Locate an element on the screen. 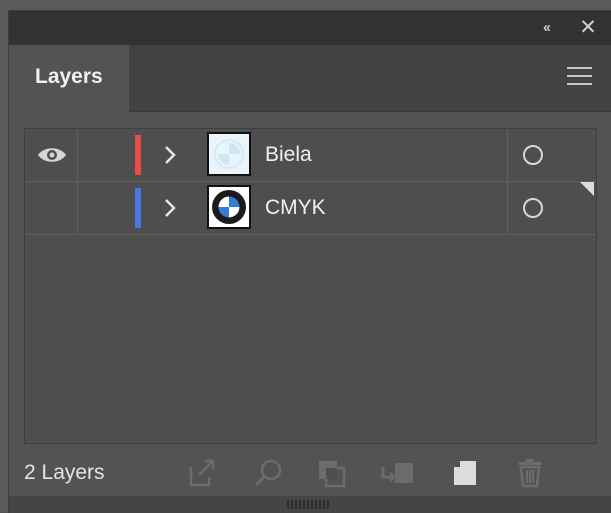 The image size is (611, 513). delete-layer-button is located at coordinates (530, 473).